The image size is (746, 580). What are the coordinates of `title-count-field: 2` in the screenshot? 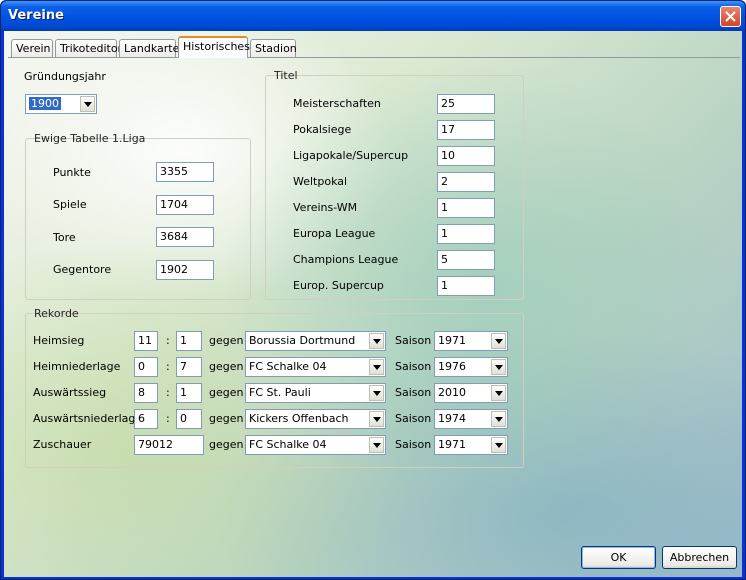 It's located at (466, 182).